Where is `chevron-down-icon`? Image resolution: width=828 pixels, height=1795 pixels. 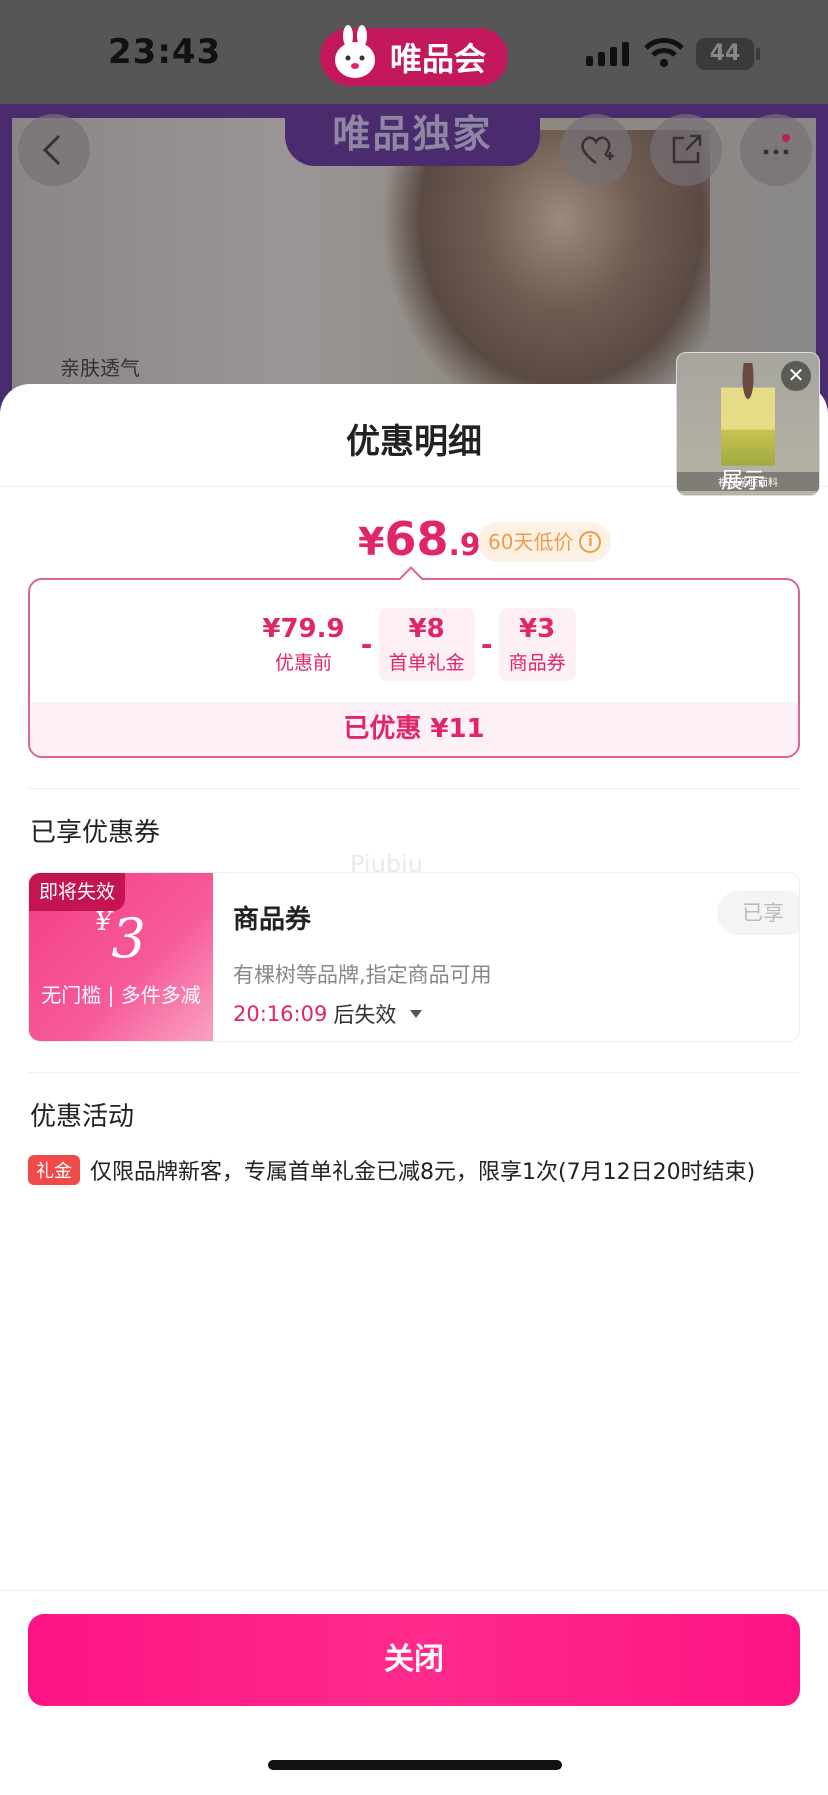 chevron-down-icon is located at coordinates (416, 1014).